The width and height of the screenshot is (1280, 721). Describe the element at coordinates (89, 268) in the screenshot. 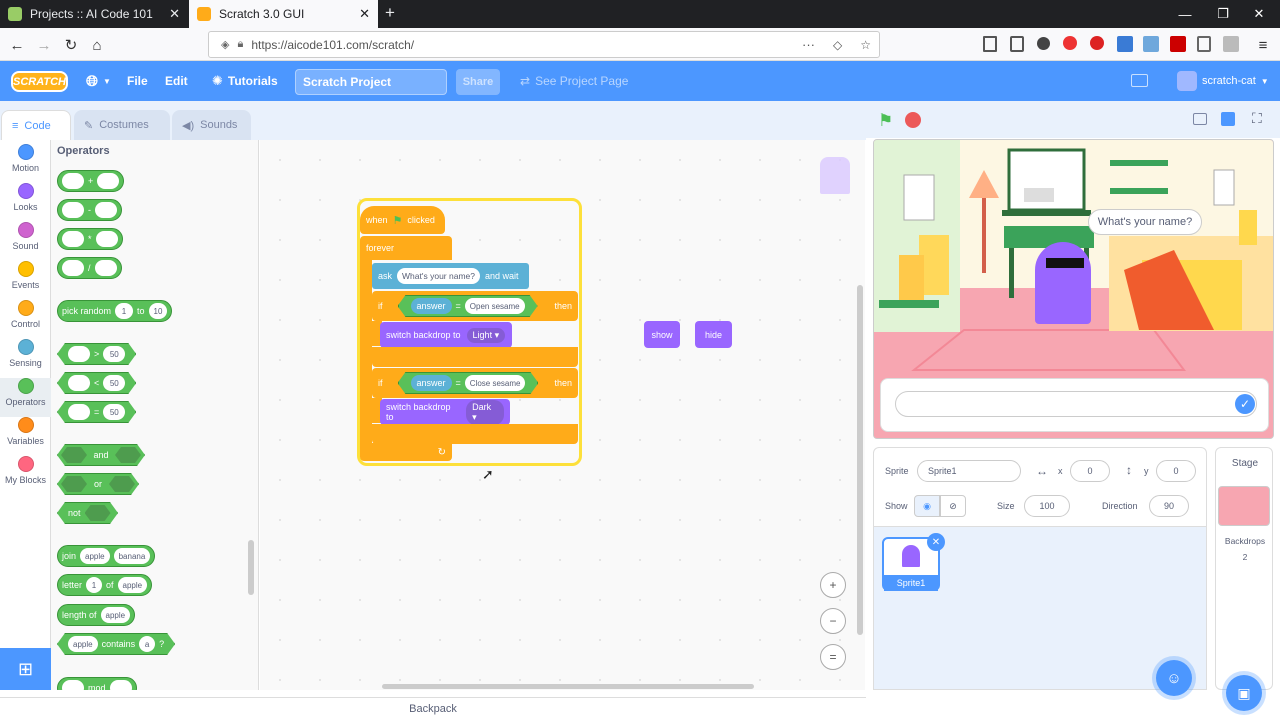

I see `divide-block: /` at that location.